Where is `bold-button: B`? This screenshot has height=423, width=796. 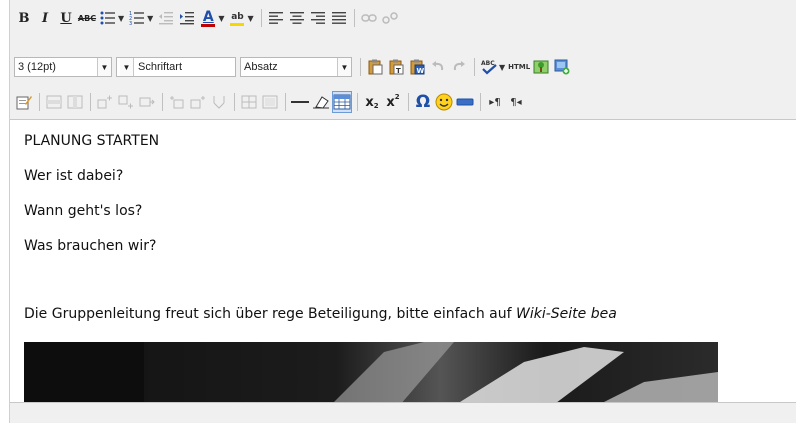 bold-button: B is located at coordinates (24, 18).